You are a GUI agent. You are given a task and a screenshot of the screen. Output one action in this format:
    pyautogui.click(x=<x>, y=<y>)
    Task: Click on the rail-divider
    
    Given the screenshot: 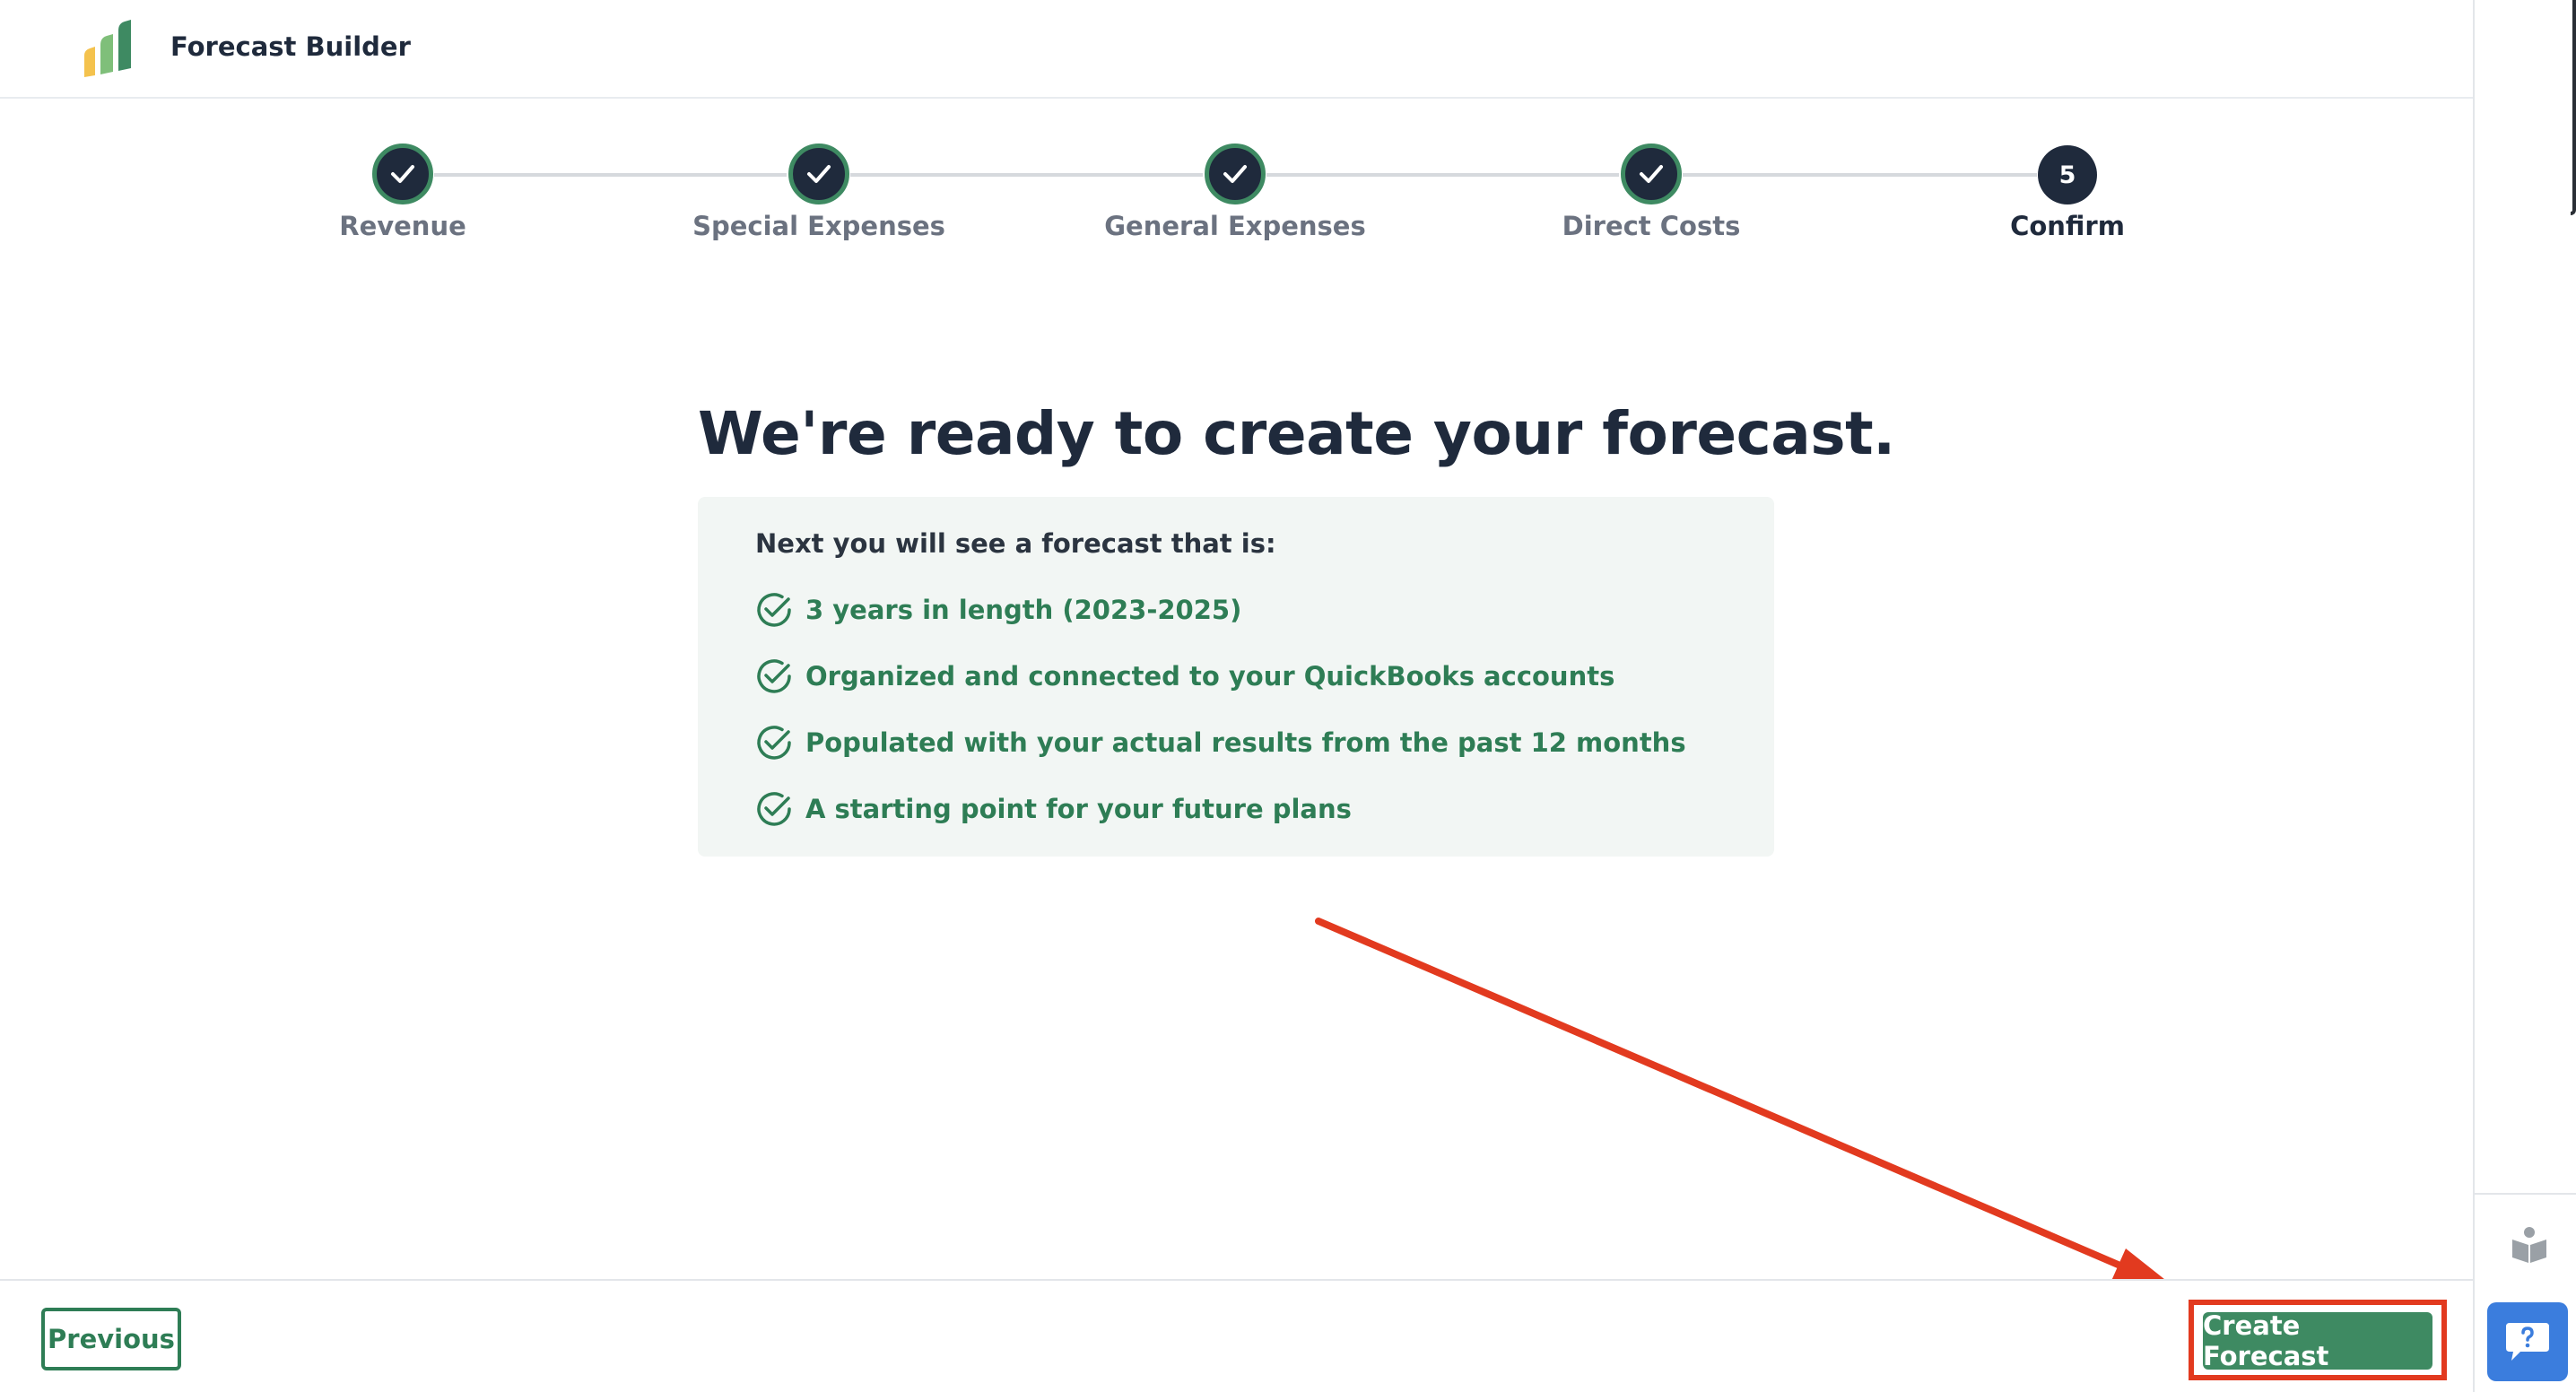 What is the action you would take?
    pyautogui.click(x=2525, y=1194)
    